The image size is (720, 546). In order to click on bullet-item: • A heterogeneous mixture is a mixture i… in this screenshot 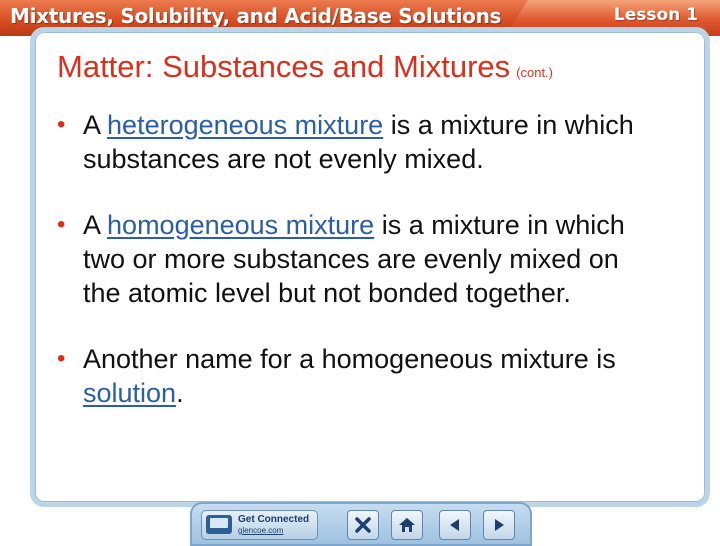, I will do `click(357, 142)`.